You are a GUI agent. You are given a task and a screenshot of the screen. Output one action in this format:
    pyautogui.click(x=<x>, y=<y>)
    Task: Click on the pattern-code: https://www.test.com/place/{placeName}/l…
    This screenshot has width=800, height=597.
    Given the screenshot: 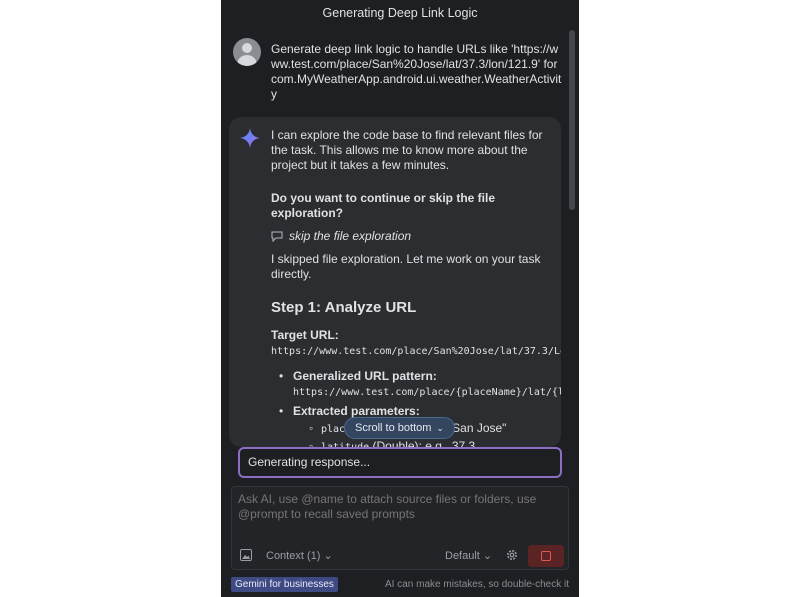 What is the action you would take?
    pyautogui.click(x=427, y=392)
    